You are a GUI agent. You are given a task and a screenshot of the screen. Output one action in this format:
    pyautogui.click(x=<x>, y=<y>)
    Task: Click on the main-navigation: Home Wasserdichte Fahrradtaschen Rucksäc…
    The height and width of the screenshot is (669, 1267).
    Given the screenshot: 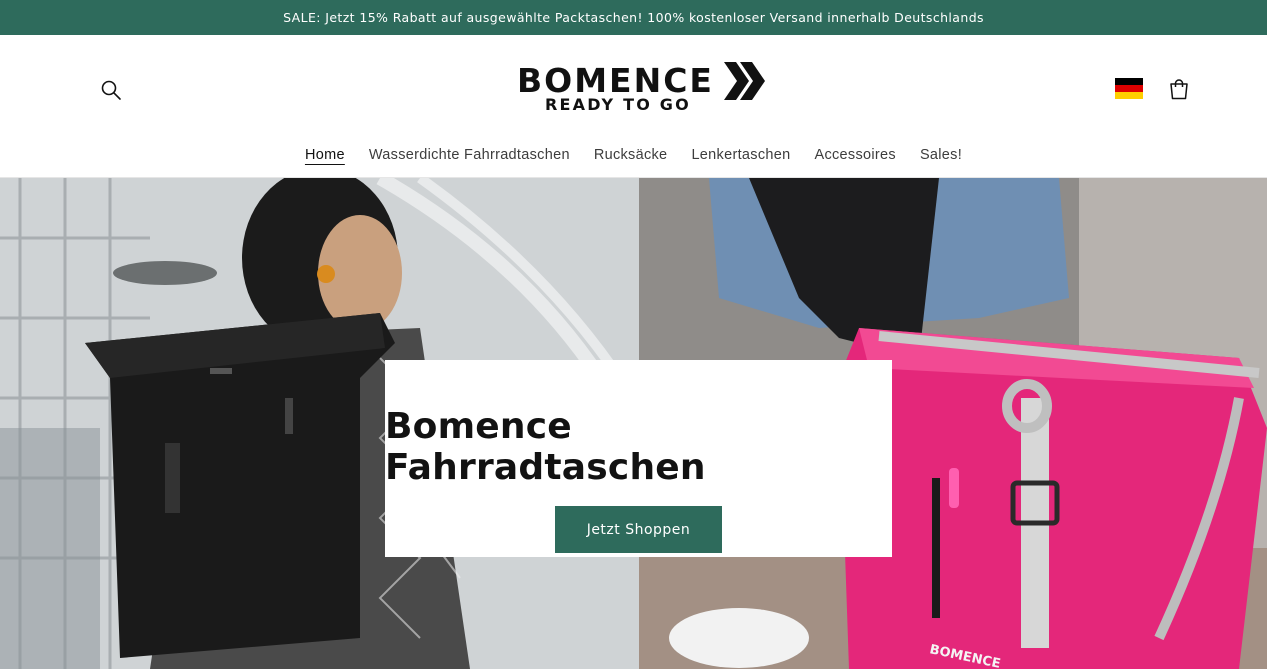 What is the action you would take?
    pyautogui.click(x=633, y=155)
    